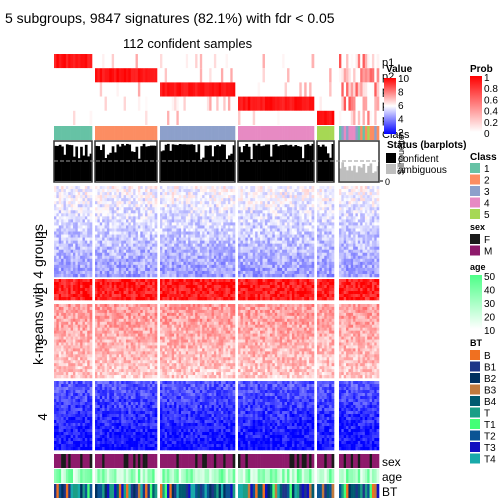 The height and width of the screenshot is (504, 504). I want to click on prob-cell-p1, so click(130, 61).